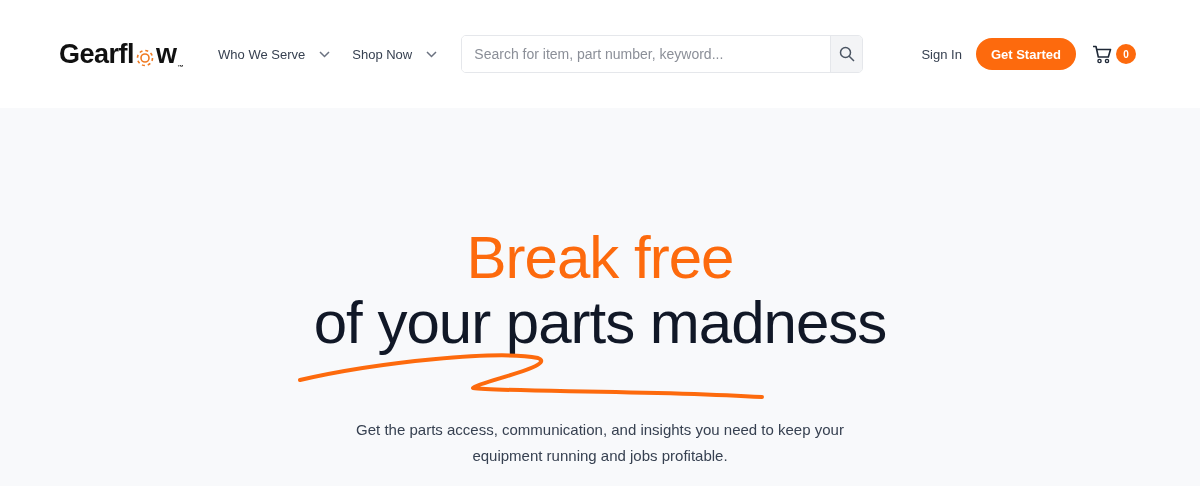 The height and width of the screenshot is (486, 1200). I want to click on sign-in-link: Sign In, so click(941, 54).